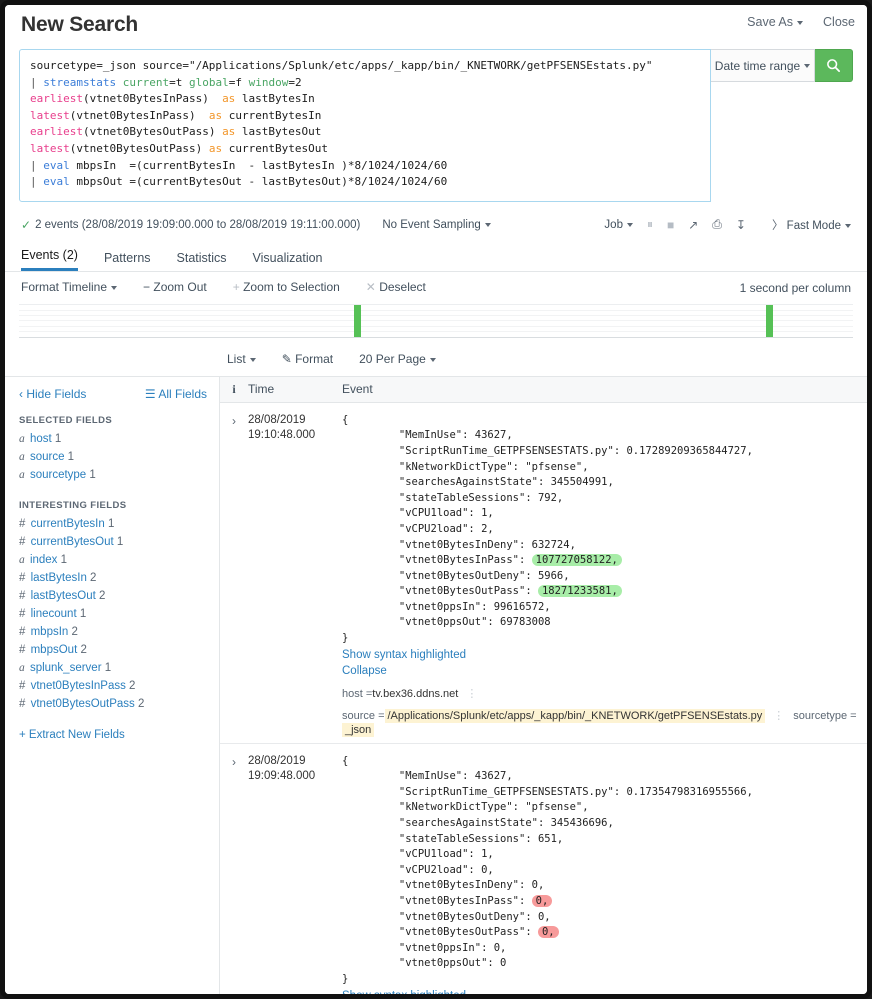  Describe the element at coordinates (396, 287) in the screenshot. I see `deselect-button: ✕ Deselect` at that location.